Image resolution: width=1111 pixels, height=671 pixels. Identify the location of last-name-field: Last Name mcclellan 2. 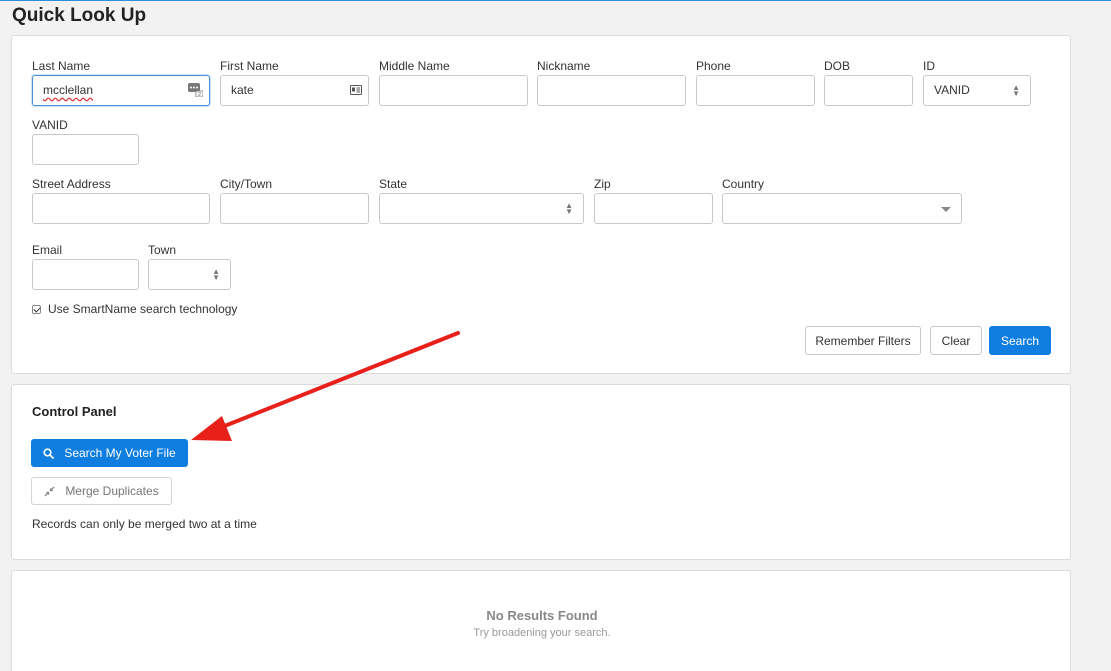
(121, 82).